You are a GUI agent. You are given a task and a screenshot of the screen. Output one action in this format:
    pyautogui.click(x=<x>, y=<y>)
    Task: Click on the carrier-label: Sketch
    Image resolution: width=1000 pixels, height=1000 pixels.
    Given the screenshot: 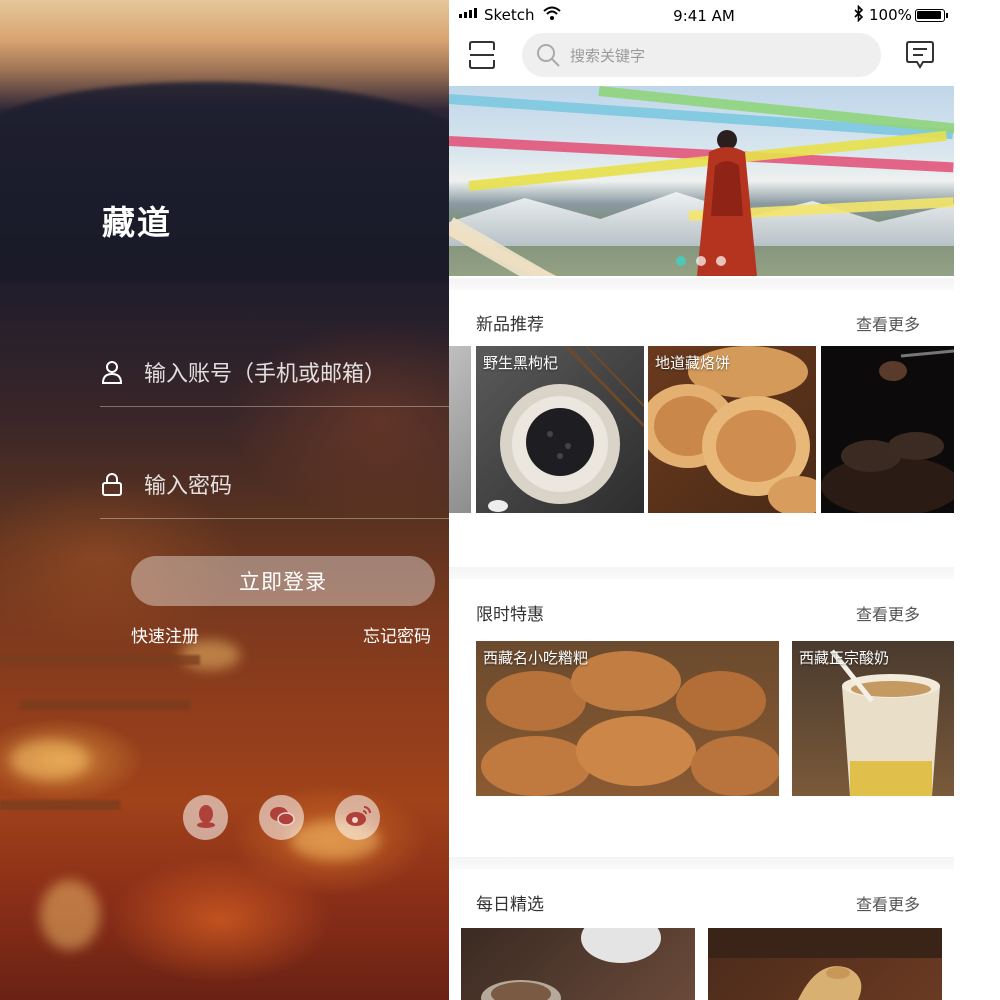 What is the action you would take?
    pyautogui.click(x=509, y=15)
    